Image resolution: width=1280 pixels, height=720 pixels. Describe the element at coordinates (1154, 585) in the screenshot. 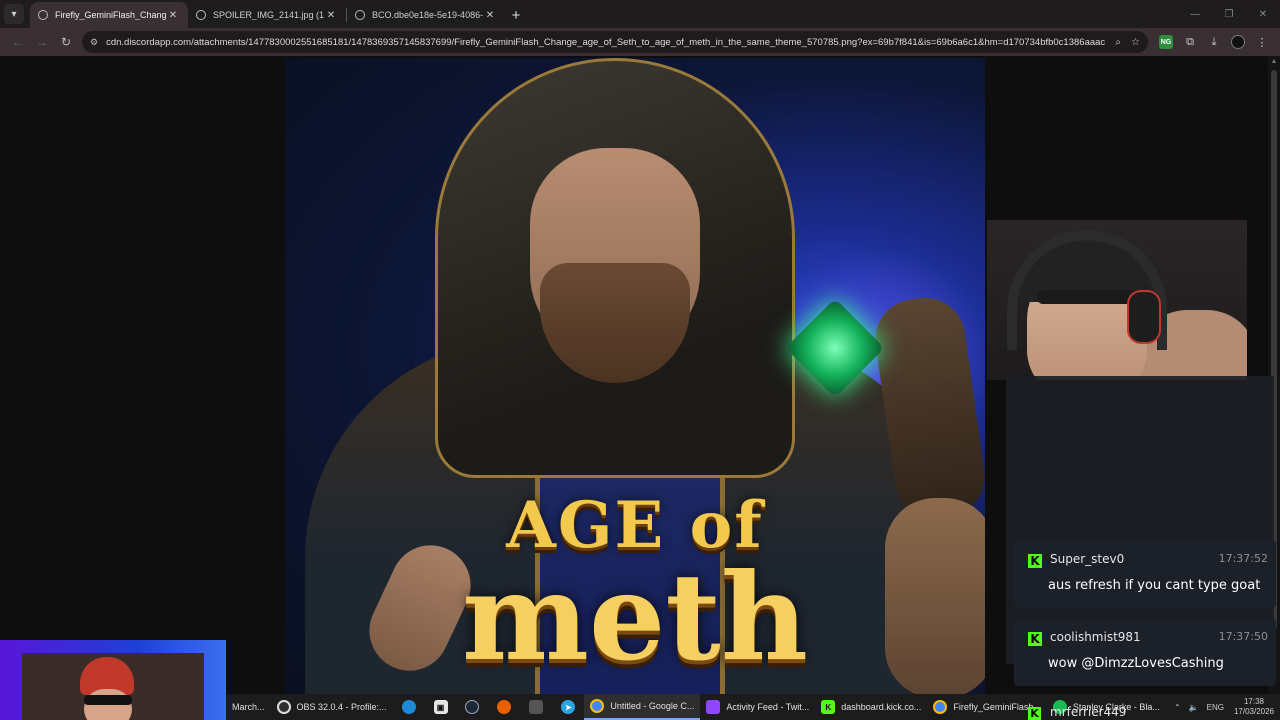

I see `chat-text: aus refresh if you cant type goat` at that location.